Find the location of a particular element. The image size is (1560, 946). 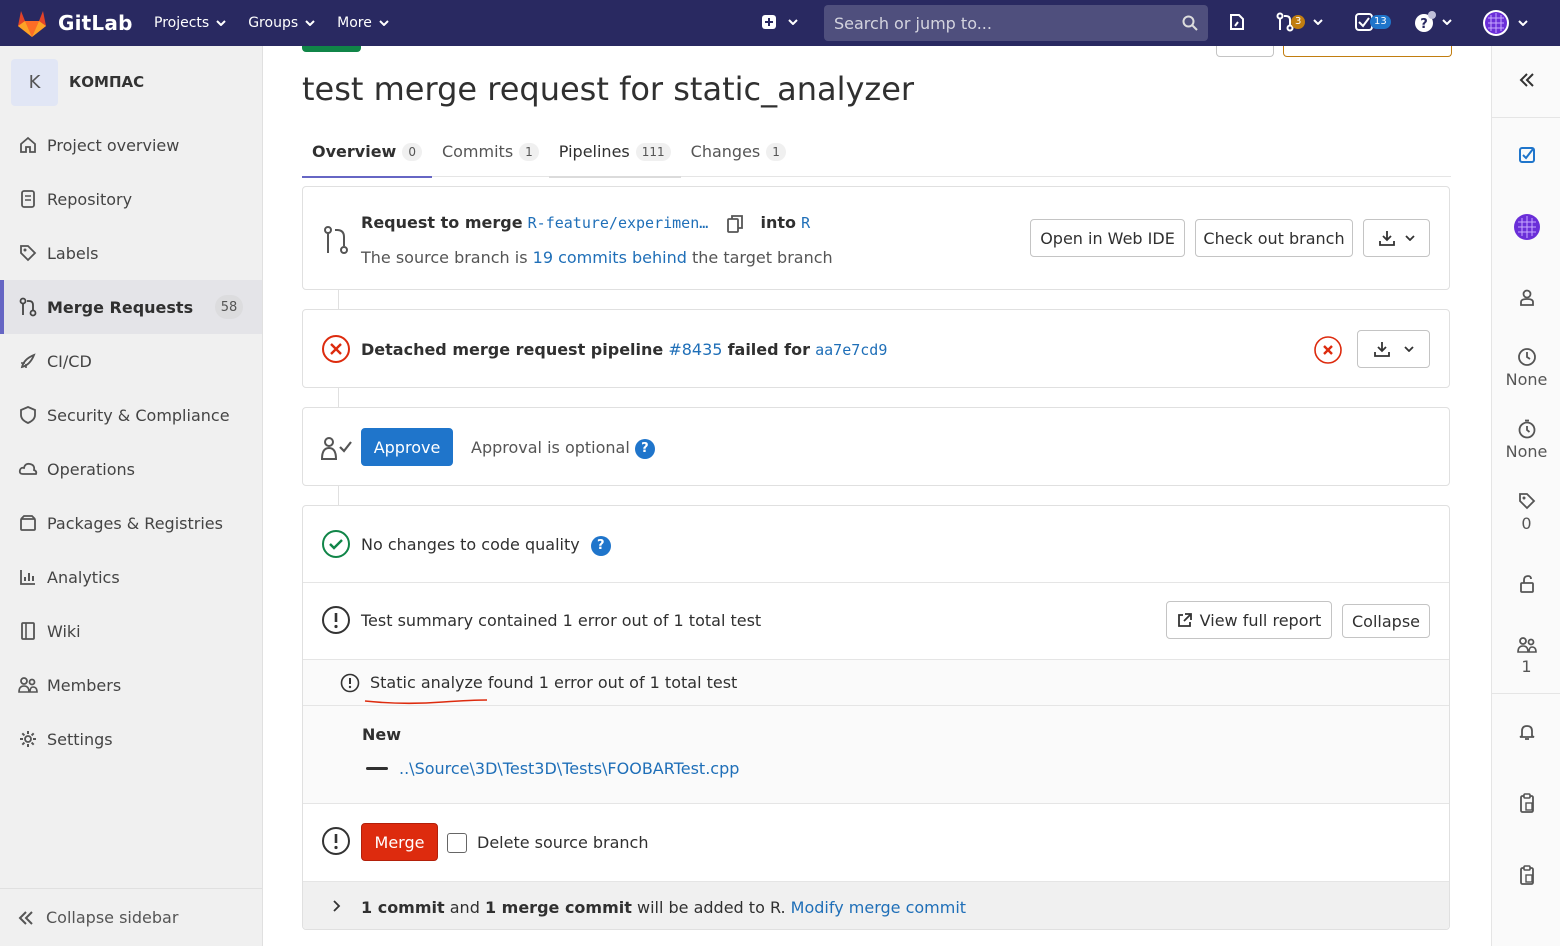

search-box is located at coordinates (1016, 23).